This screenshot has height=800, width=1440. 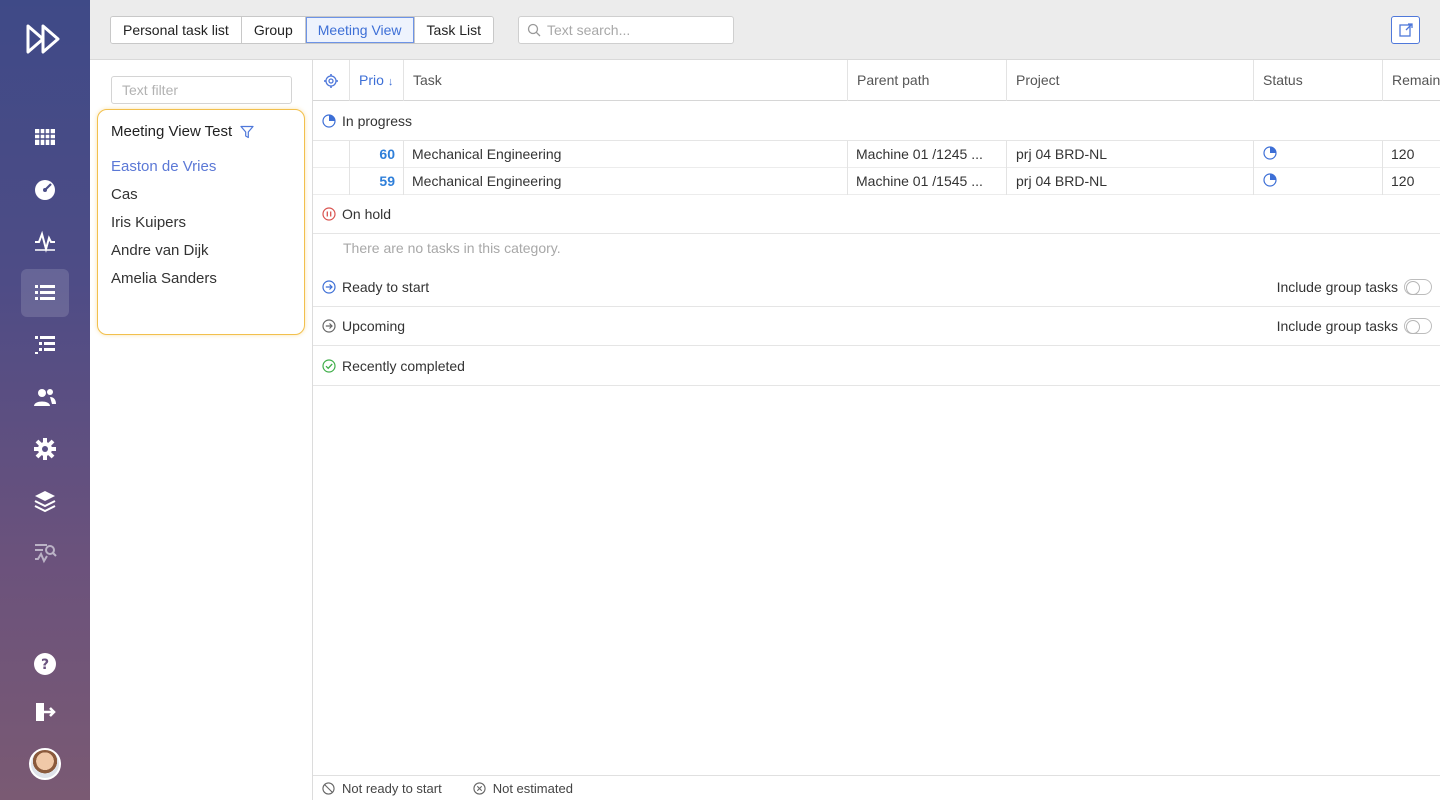 What do you see at coordinates (164, 278) in the screenshot?
I see `member-item: Amelia Sanders` at bounding box center [164, 278].